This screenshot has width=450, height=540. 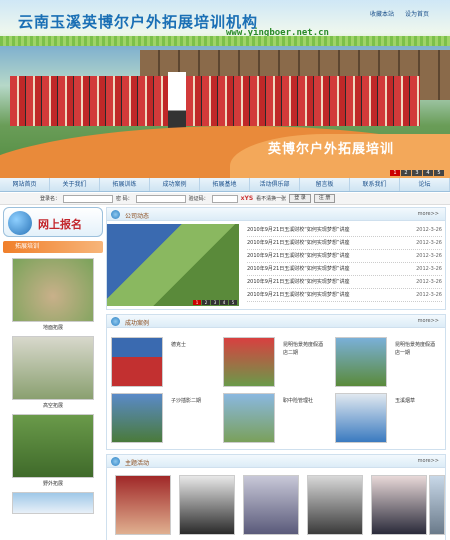 I want to click on username-label: 登录名：, so click(x=50, y=199).